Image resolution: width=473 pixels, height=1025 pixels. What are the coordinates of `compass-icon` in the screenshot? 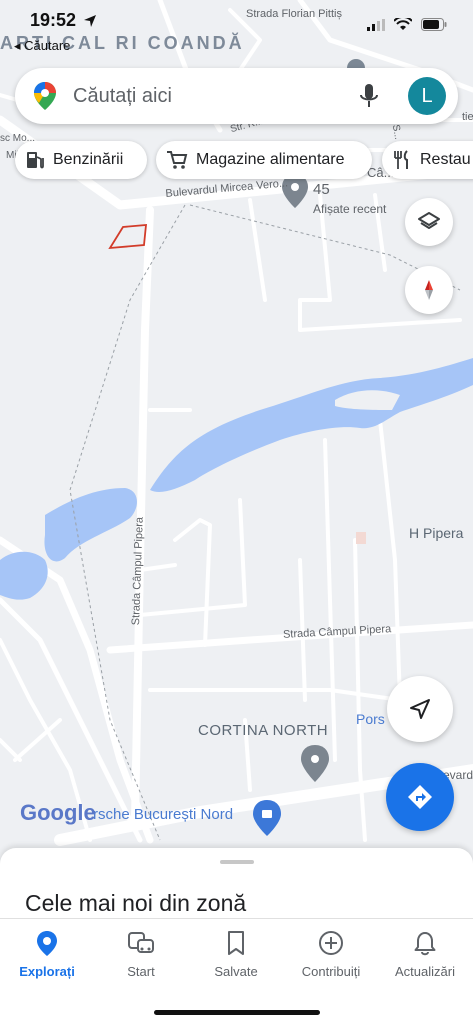 It's located at (429, 290).